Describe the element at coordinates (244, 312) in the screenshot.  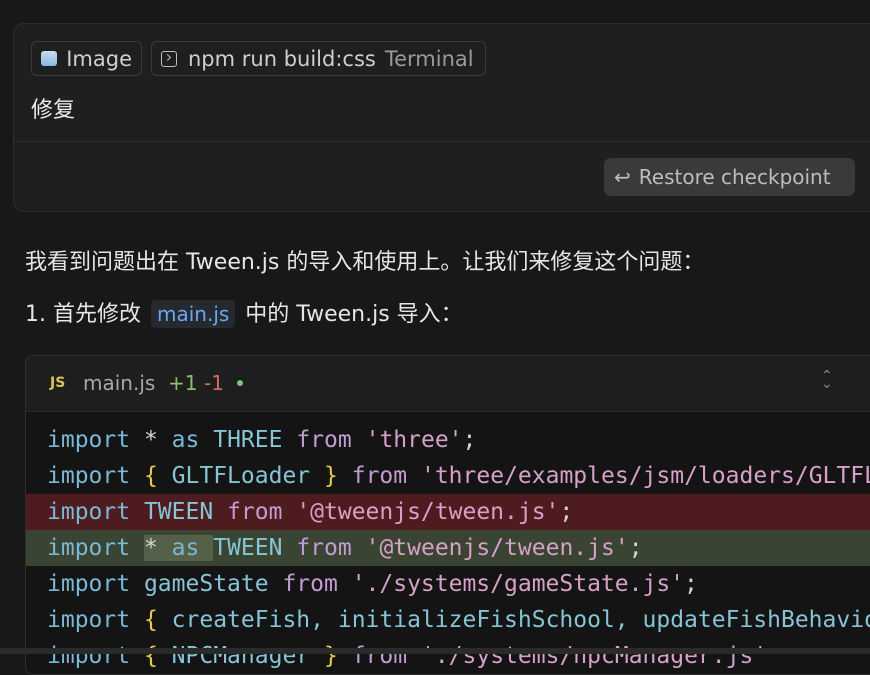
I see `assistant-step: 1. 首先修改 main.js 中的 Tween.js 导入：` at that location.